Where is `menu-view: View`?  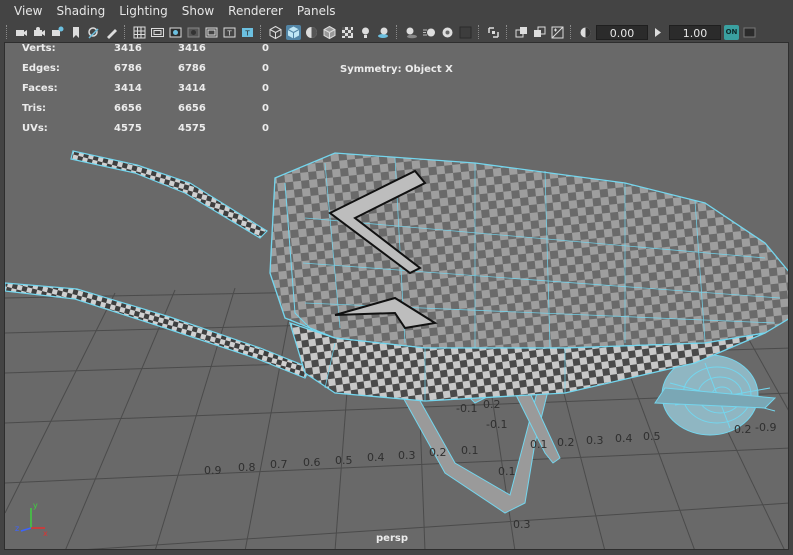 menu-view: View is located at coordinates (24, 11).